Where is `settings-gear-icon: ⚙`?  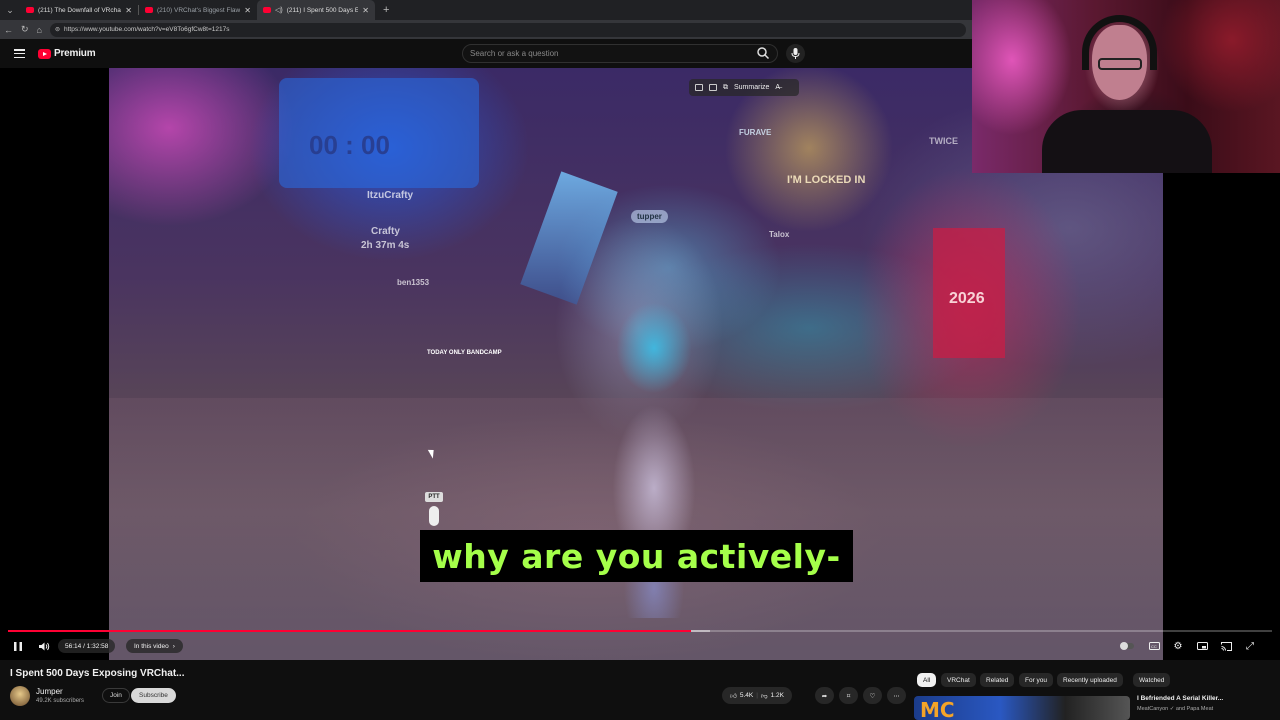 settings-gear-icon: ⚙ is located at coordinates (1178, 646).